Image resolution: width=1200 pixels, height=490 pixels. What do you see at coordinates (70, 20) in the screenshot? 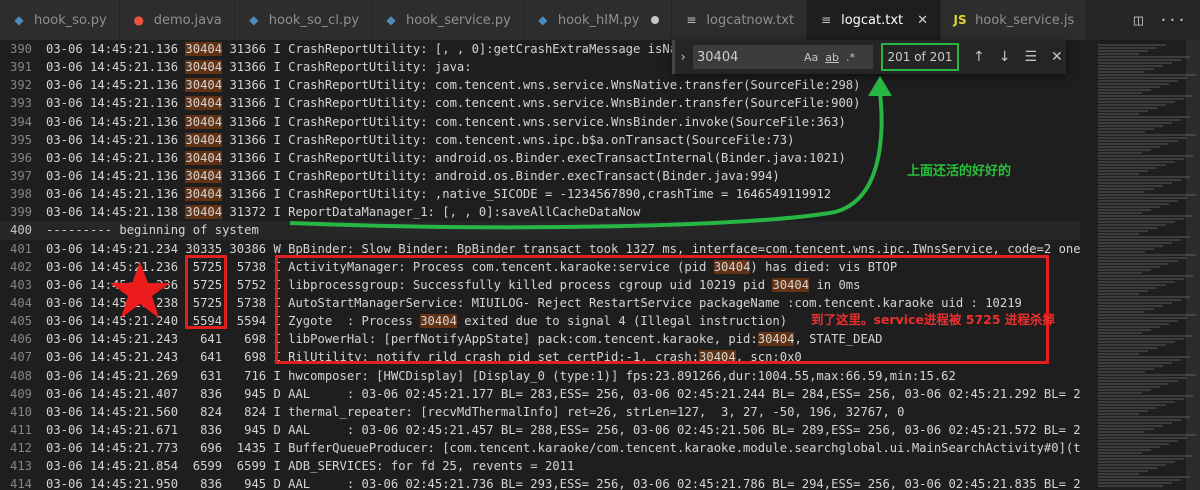
I see `tab-label: hook_so.py` at bounding box center [70, 20].